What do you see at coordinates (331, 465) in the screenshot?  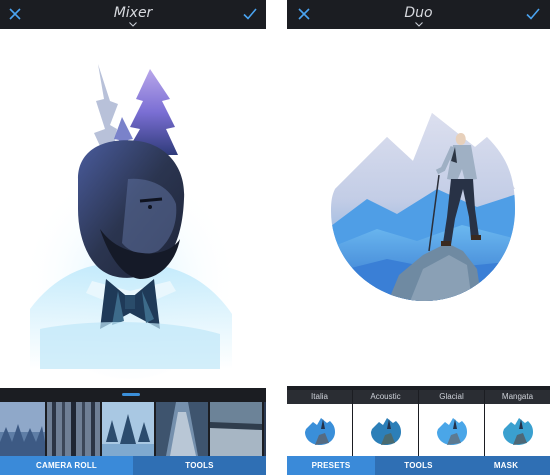 I see `tab-presets: PRESETS` at bounding box center [331, 465].